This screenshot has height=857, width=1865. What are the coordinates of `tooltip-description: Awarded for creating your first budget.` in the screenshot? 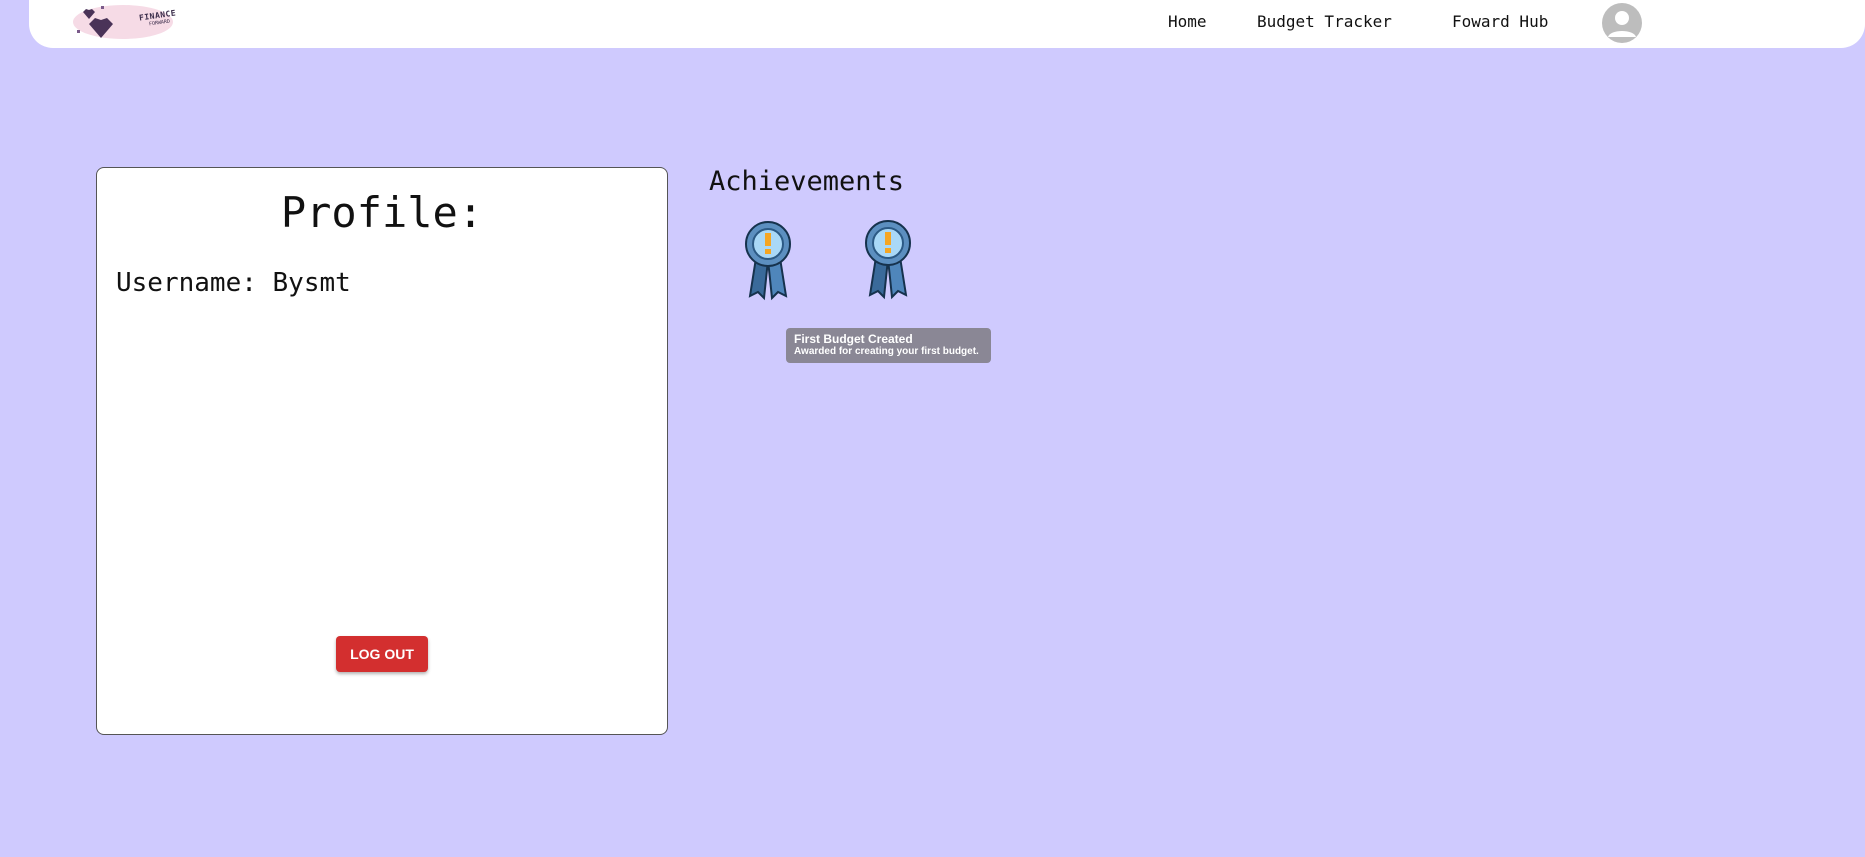 It's located at (886, 351).